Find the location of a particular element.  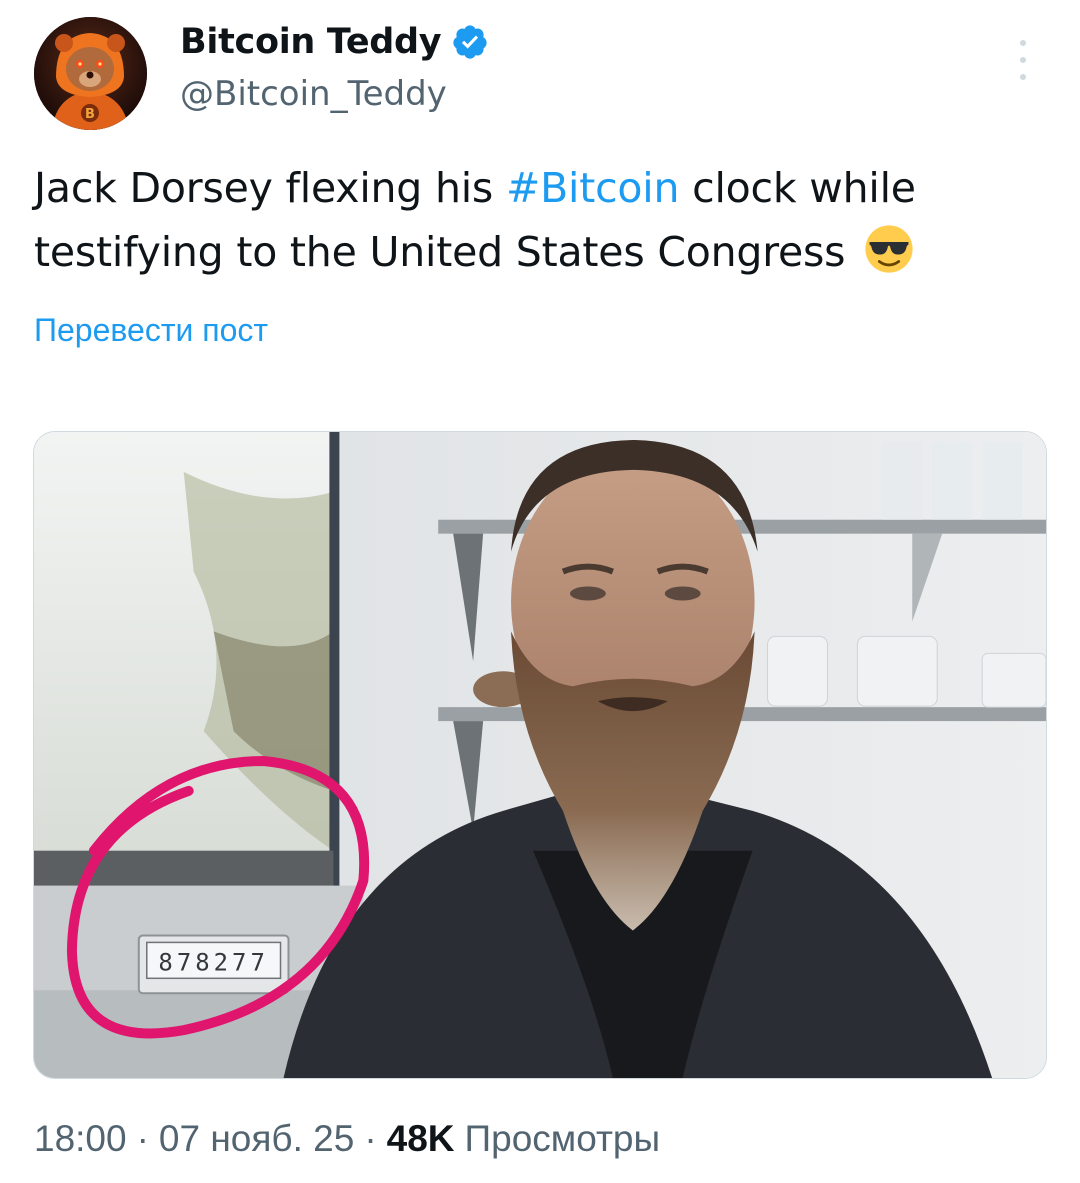

sunglasses-emoji-icon is located at coordinates (889, 249).